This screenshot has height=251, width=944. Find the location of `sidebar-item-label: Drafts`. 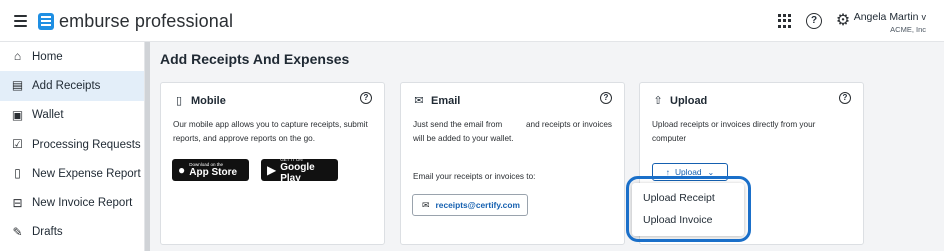

sidebar-item-label: Drafts is located at coordinates (47, 232).